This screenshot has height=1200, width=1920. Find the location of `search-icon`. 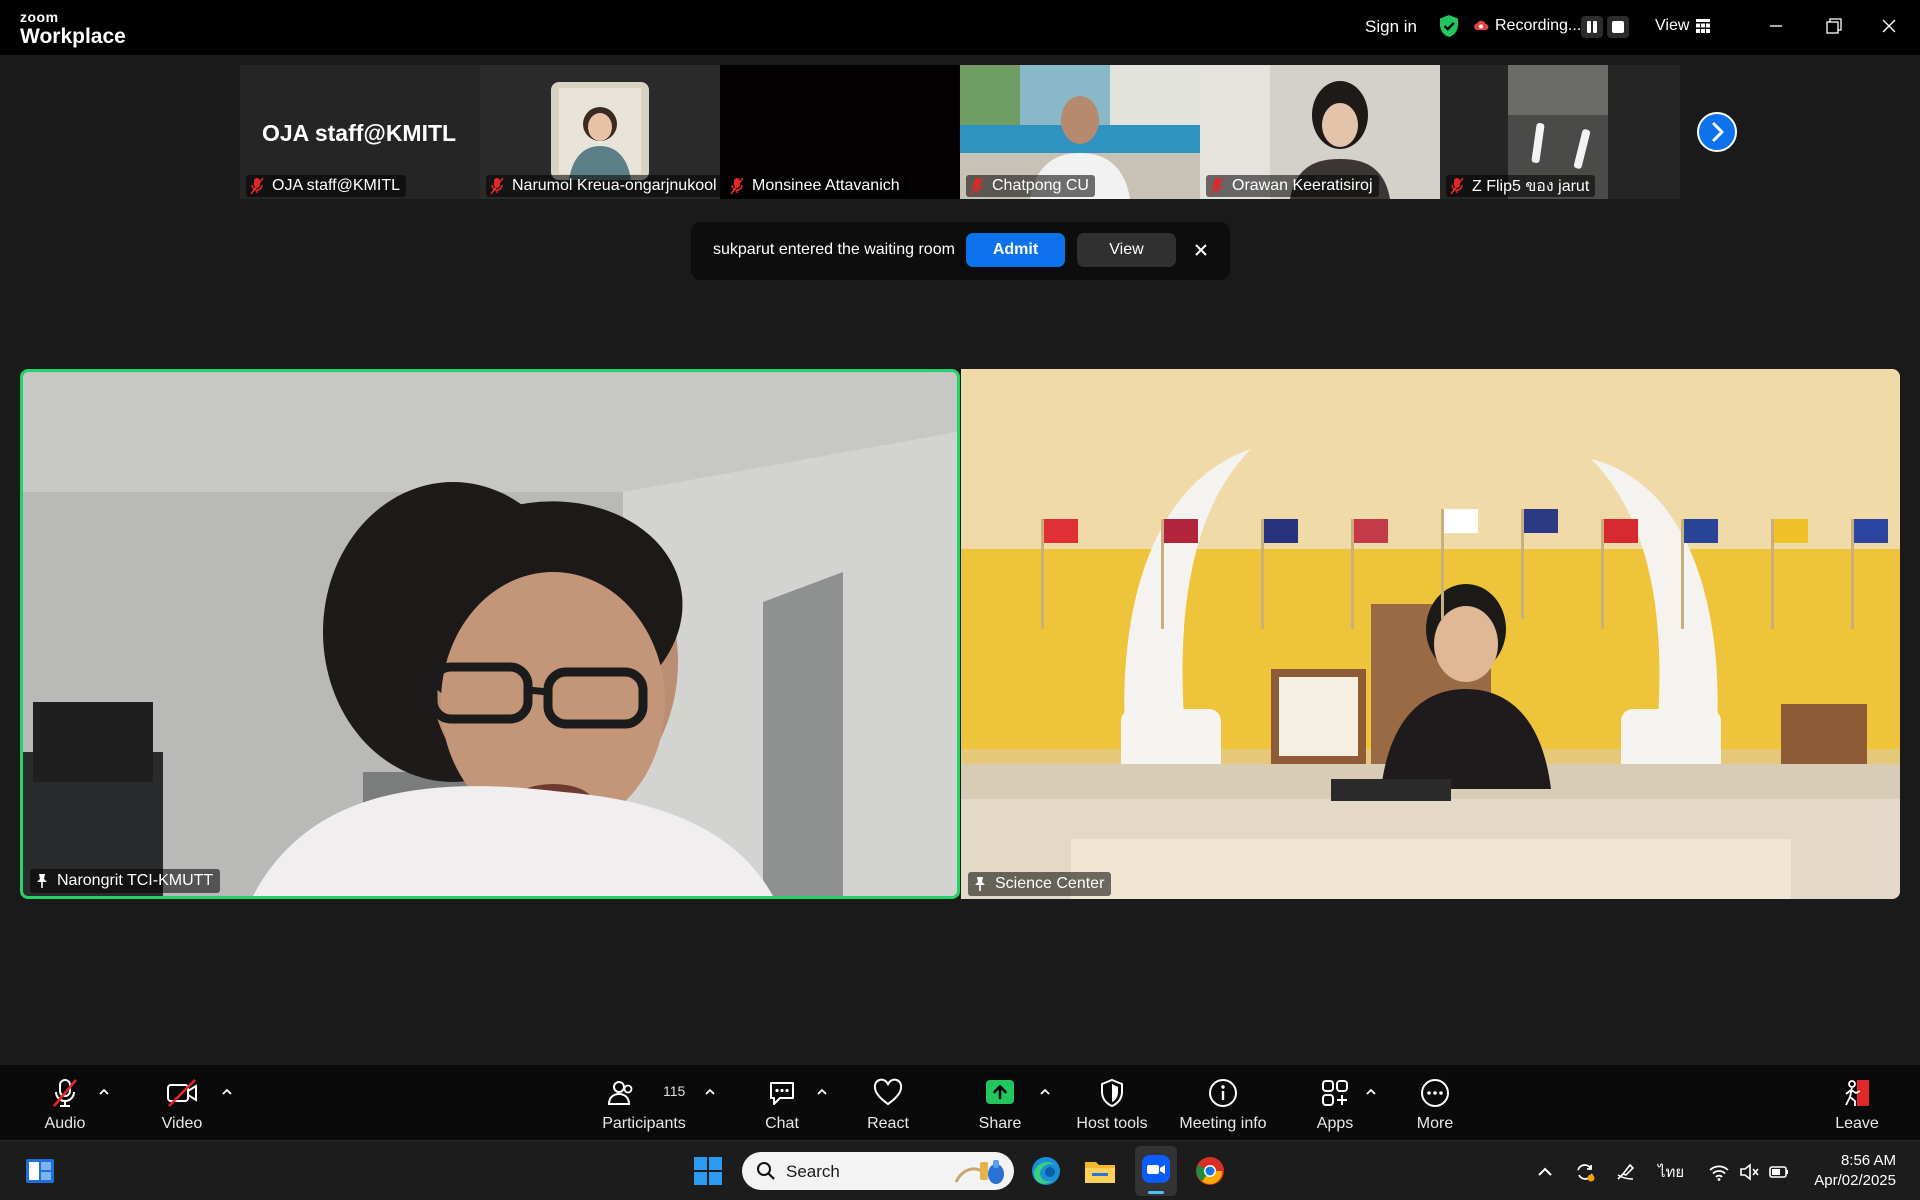

search-icon is located at coordinates (766, 1171).